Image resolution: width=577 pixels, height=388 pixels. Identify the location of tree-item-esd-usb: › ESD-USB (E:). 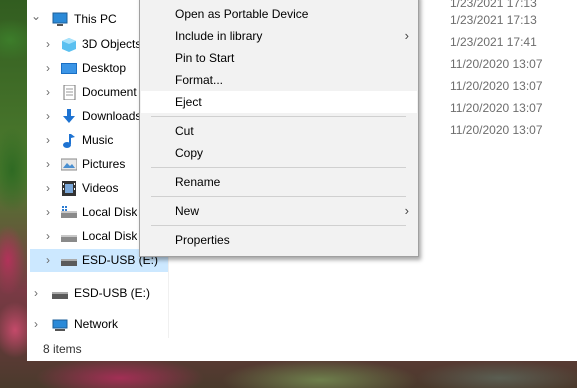
(97, 293).